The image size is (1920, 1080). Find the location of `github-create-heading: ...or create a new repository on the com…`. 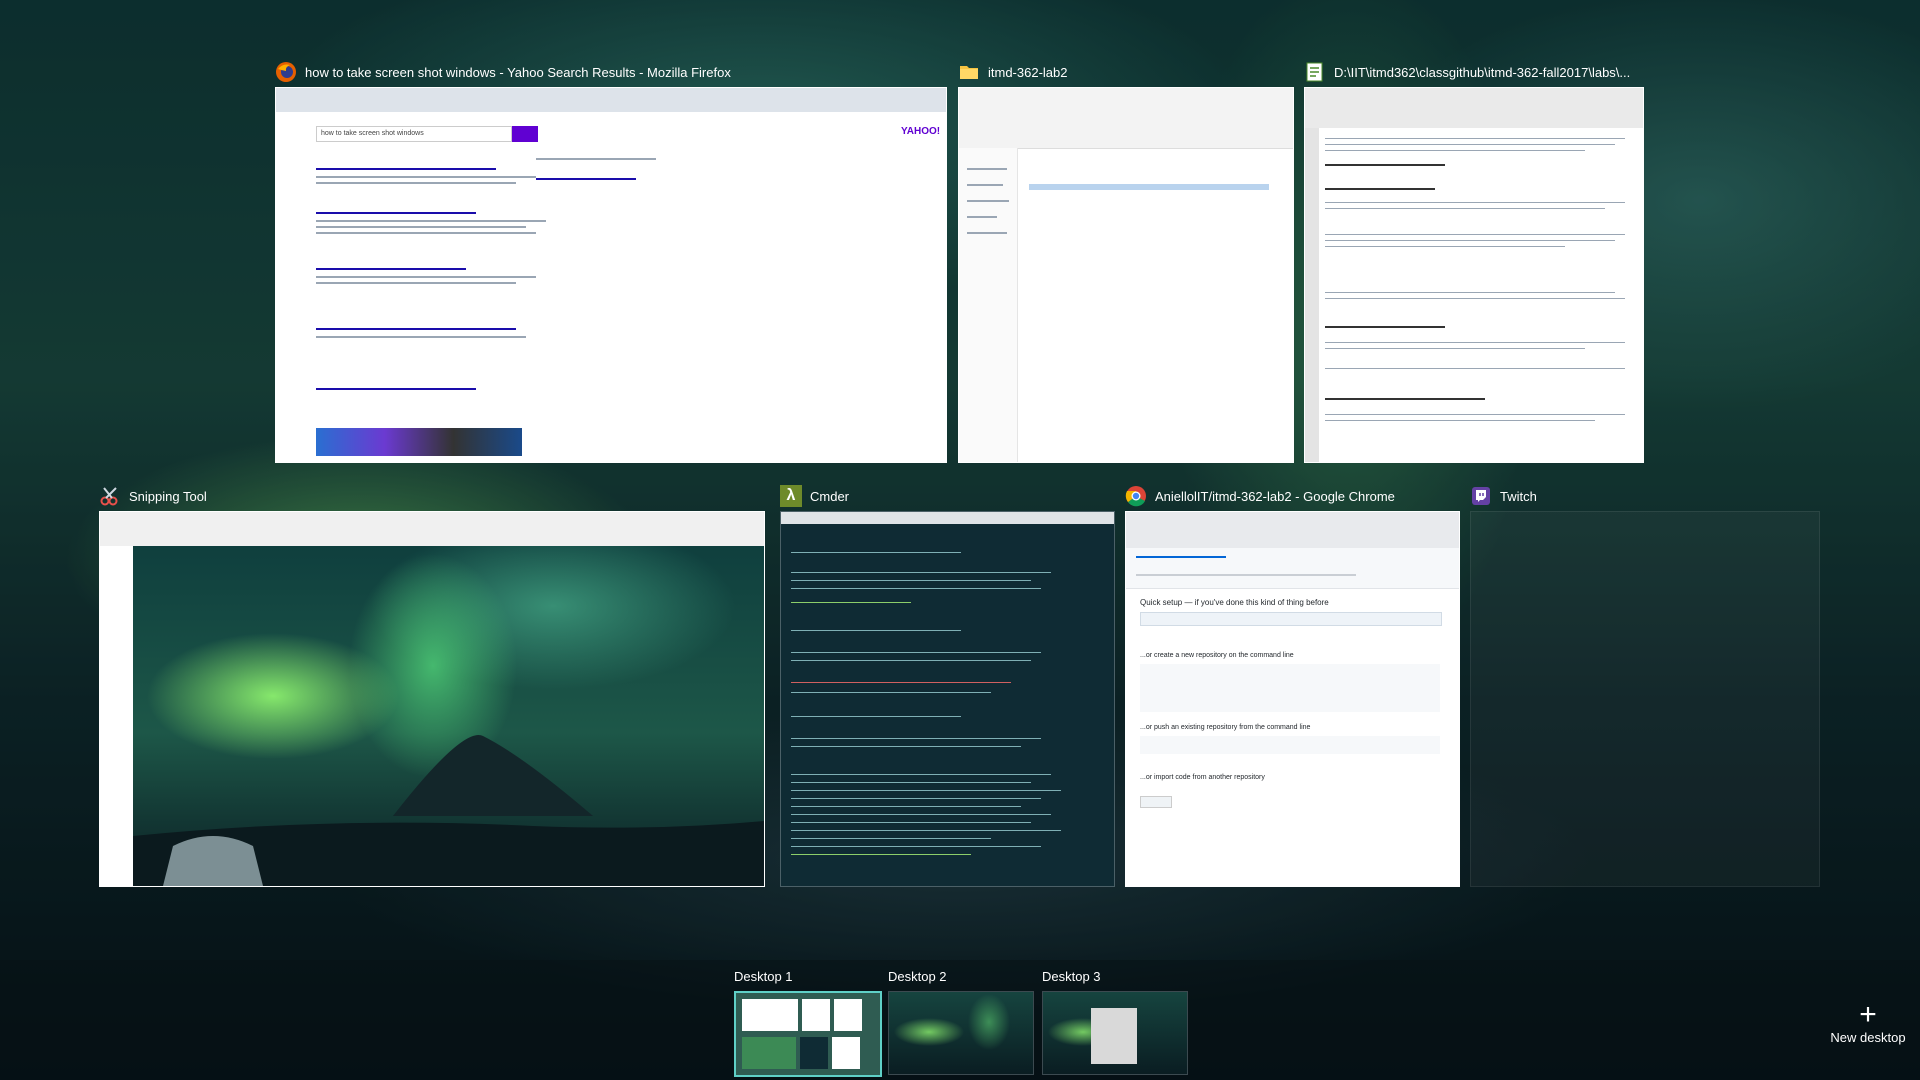

github-create-heading: ...or create a new repository on the com… is located at coordinates (1217, 655).